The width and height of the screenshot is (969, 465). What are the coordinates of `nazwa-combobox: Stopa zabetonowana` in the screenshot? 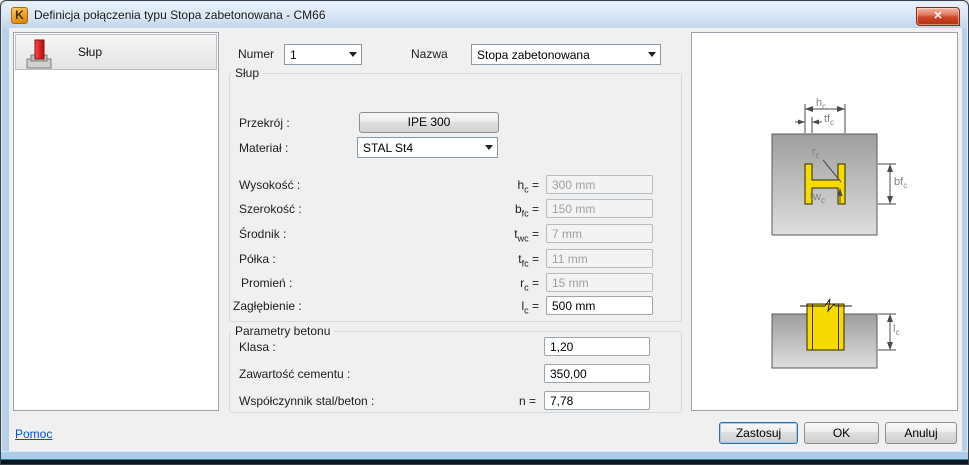 It's located at (566, 54).